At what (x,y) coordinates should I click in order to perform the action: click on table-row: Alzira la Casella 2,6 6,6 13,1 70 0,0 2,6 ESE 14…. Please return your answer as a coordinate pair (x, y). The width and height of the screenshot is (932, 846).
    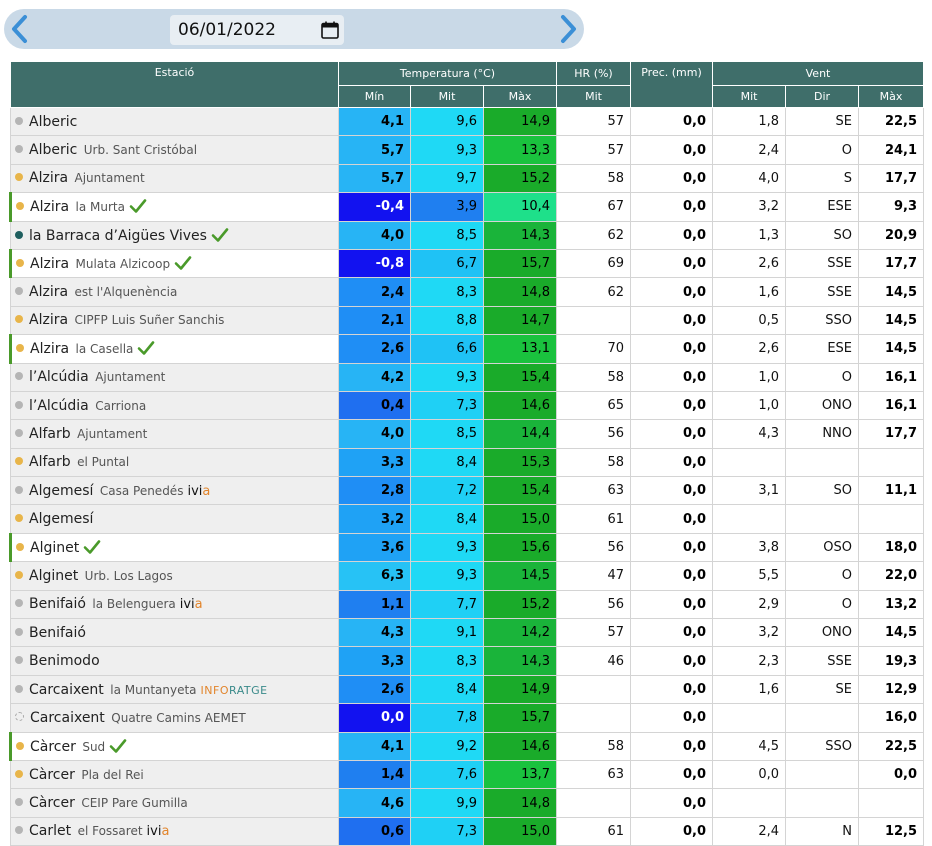
    Looking at the image, I should click on (467, 349).